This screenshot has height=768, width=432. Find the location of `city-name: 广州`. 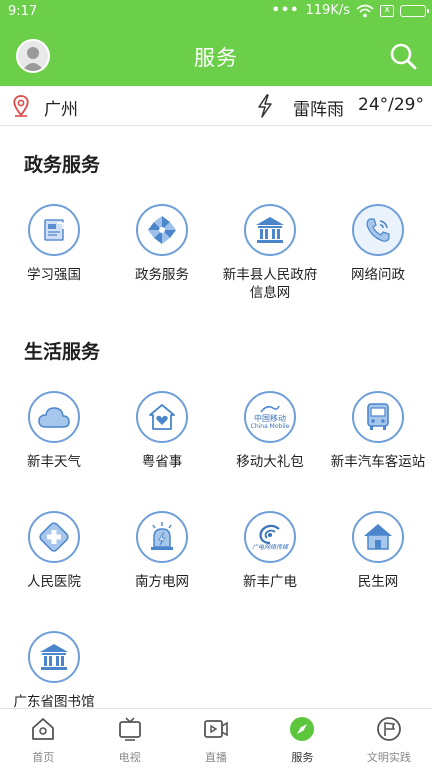

city-name: 广州 is located at coordinates (61, 110).